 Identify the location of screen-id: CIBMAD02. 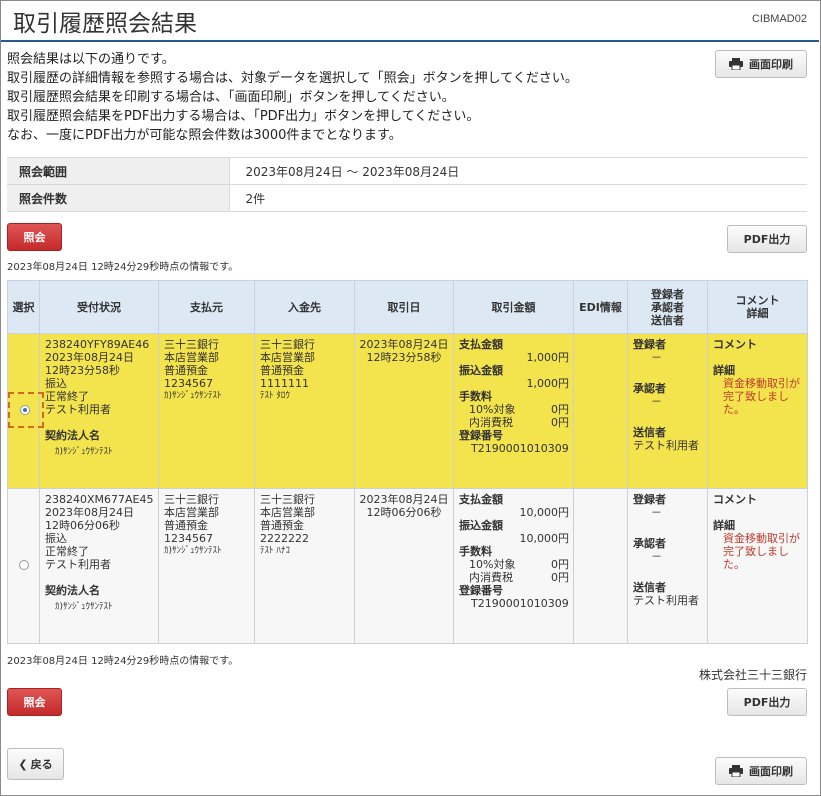
(779, 19).